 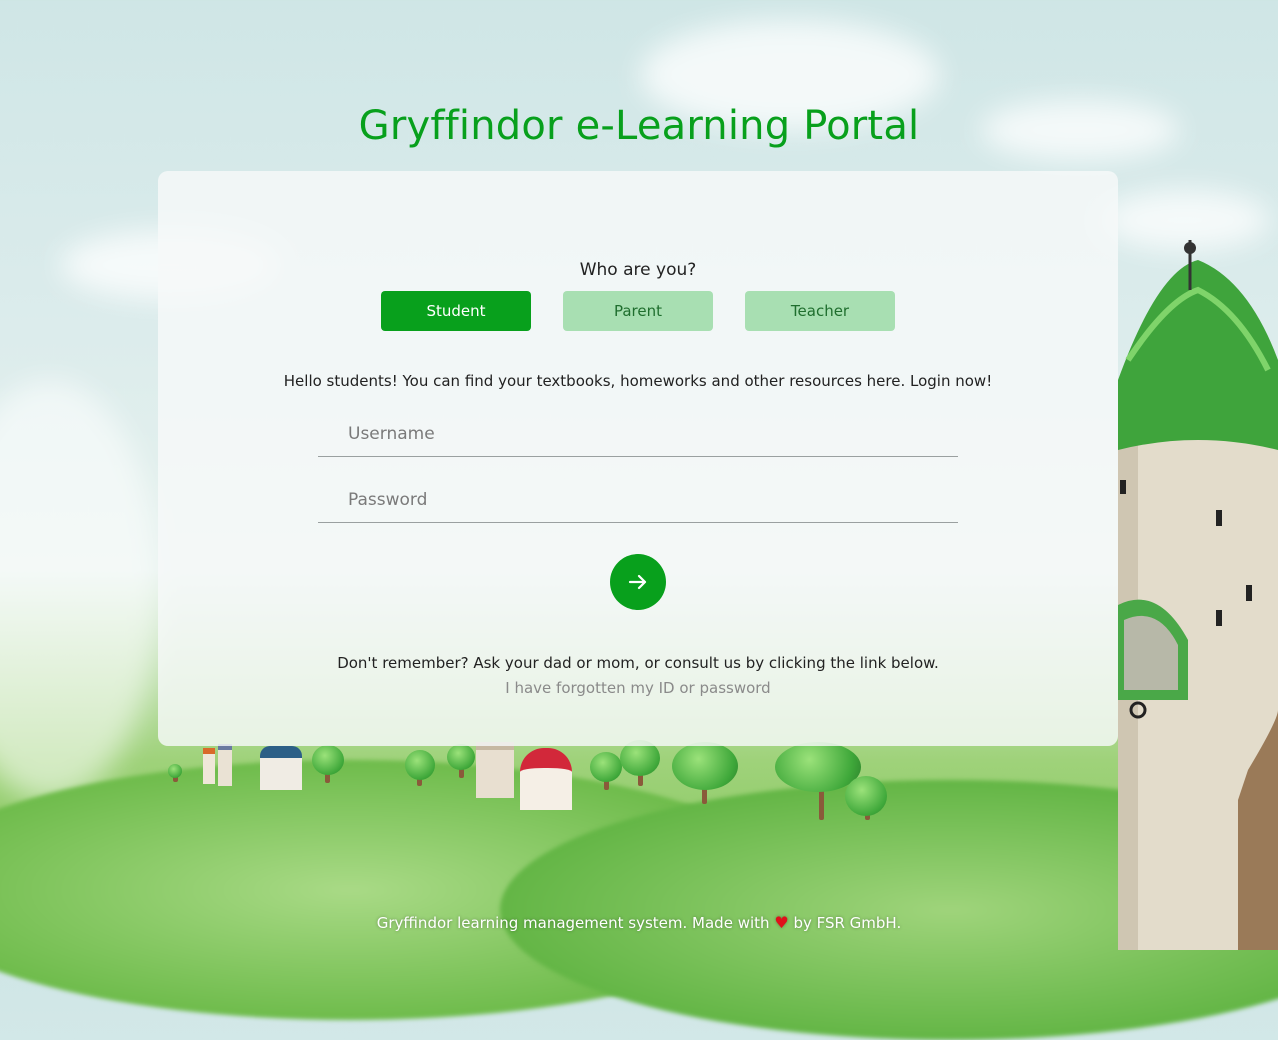 What do you see at coordinates (638, 270) in the screenshot?
I see `role-prompt: Who are you?` at bounding box center [638, 270].